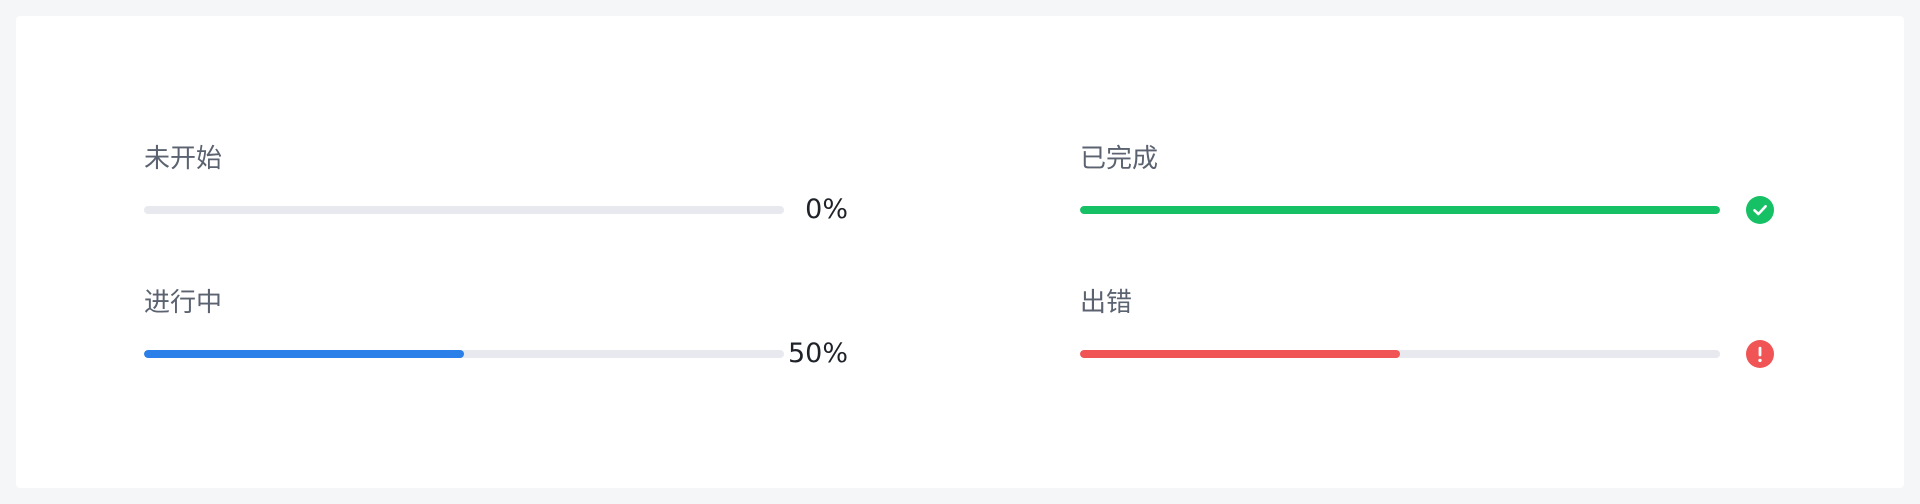  Describe the element at coordinates (1760, 210) in the screenshot. I see `check-circle-icon` at that location.